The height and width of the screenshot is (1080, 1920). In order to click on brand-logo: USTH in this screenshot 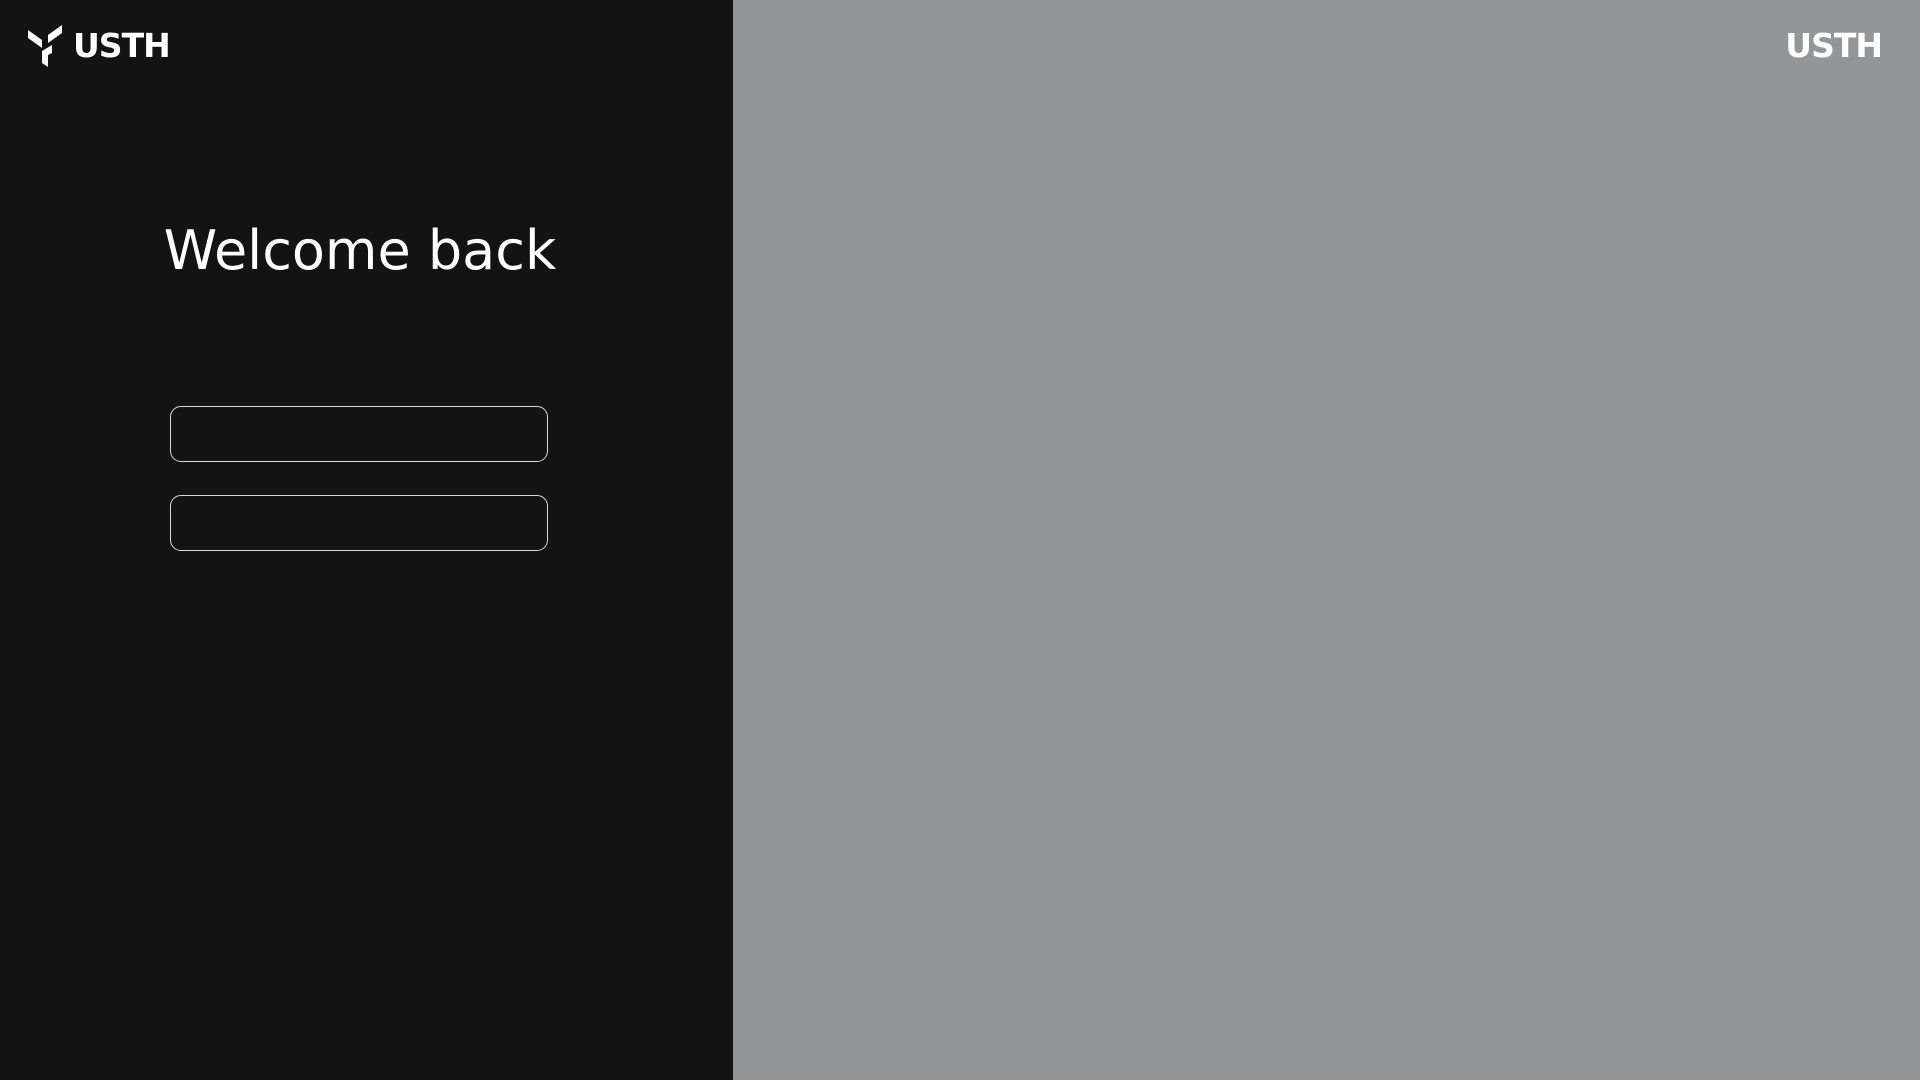, I will do `click(99, 46)`.